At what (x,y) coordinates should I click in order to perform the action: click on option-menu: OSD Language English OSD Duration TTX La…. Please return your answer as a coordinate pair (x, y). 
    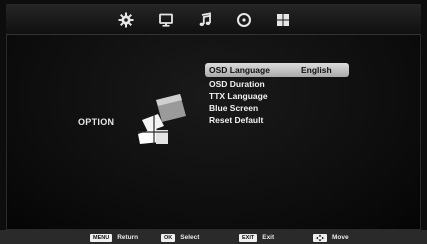
    Looking at the image, I should click on (277, 94).